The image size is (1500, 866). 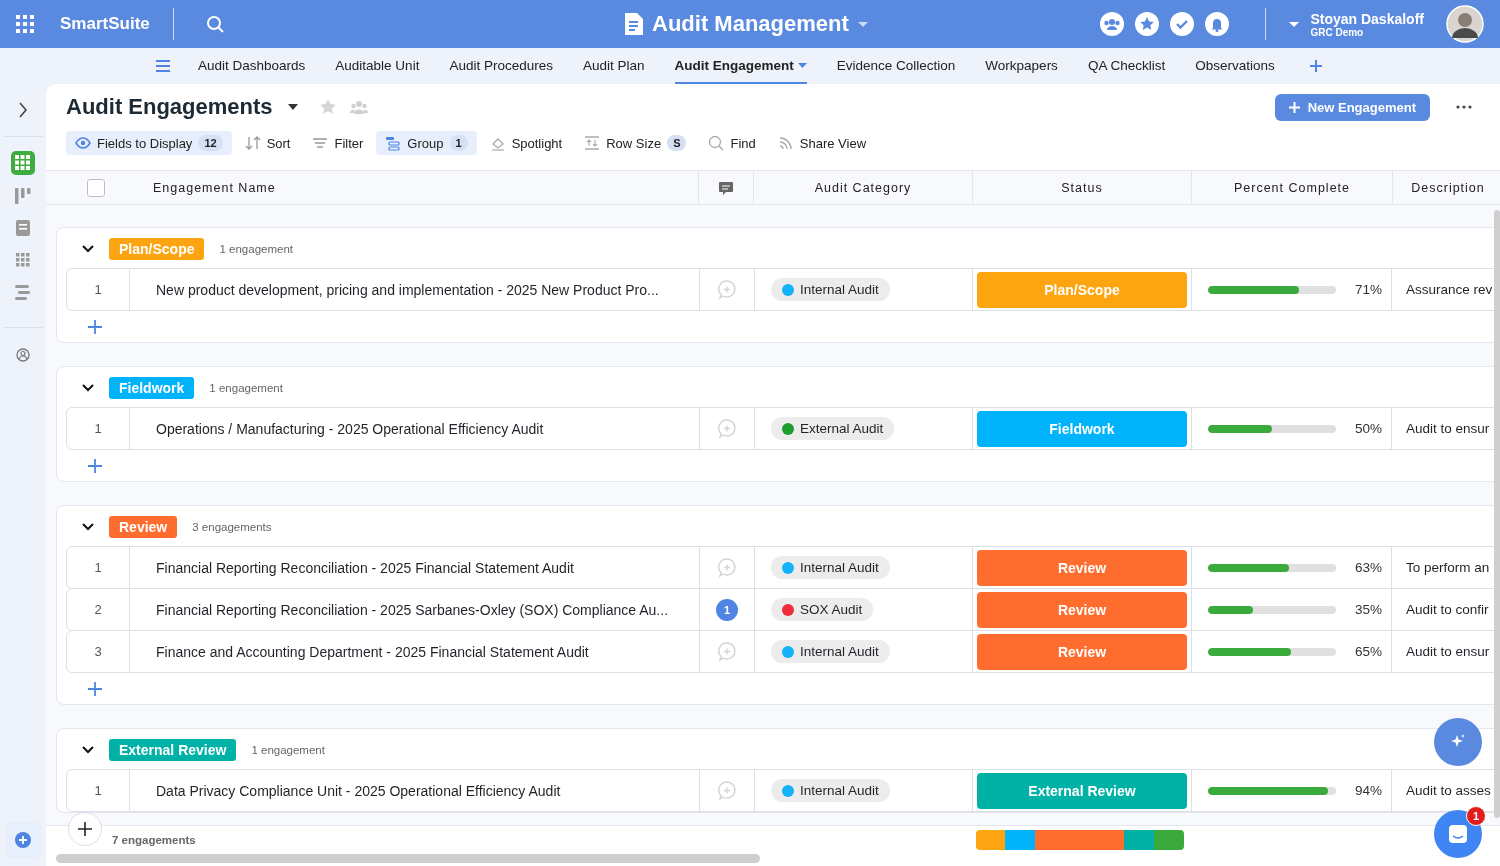 I want to click on group-label: Review, so click(x=143, y=526).